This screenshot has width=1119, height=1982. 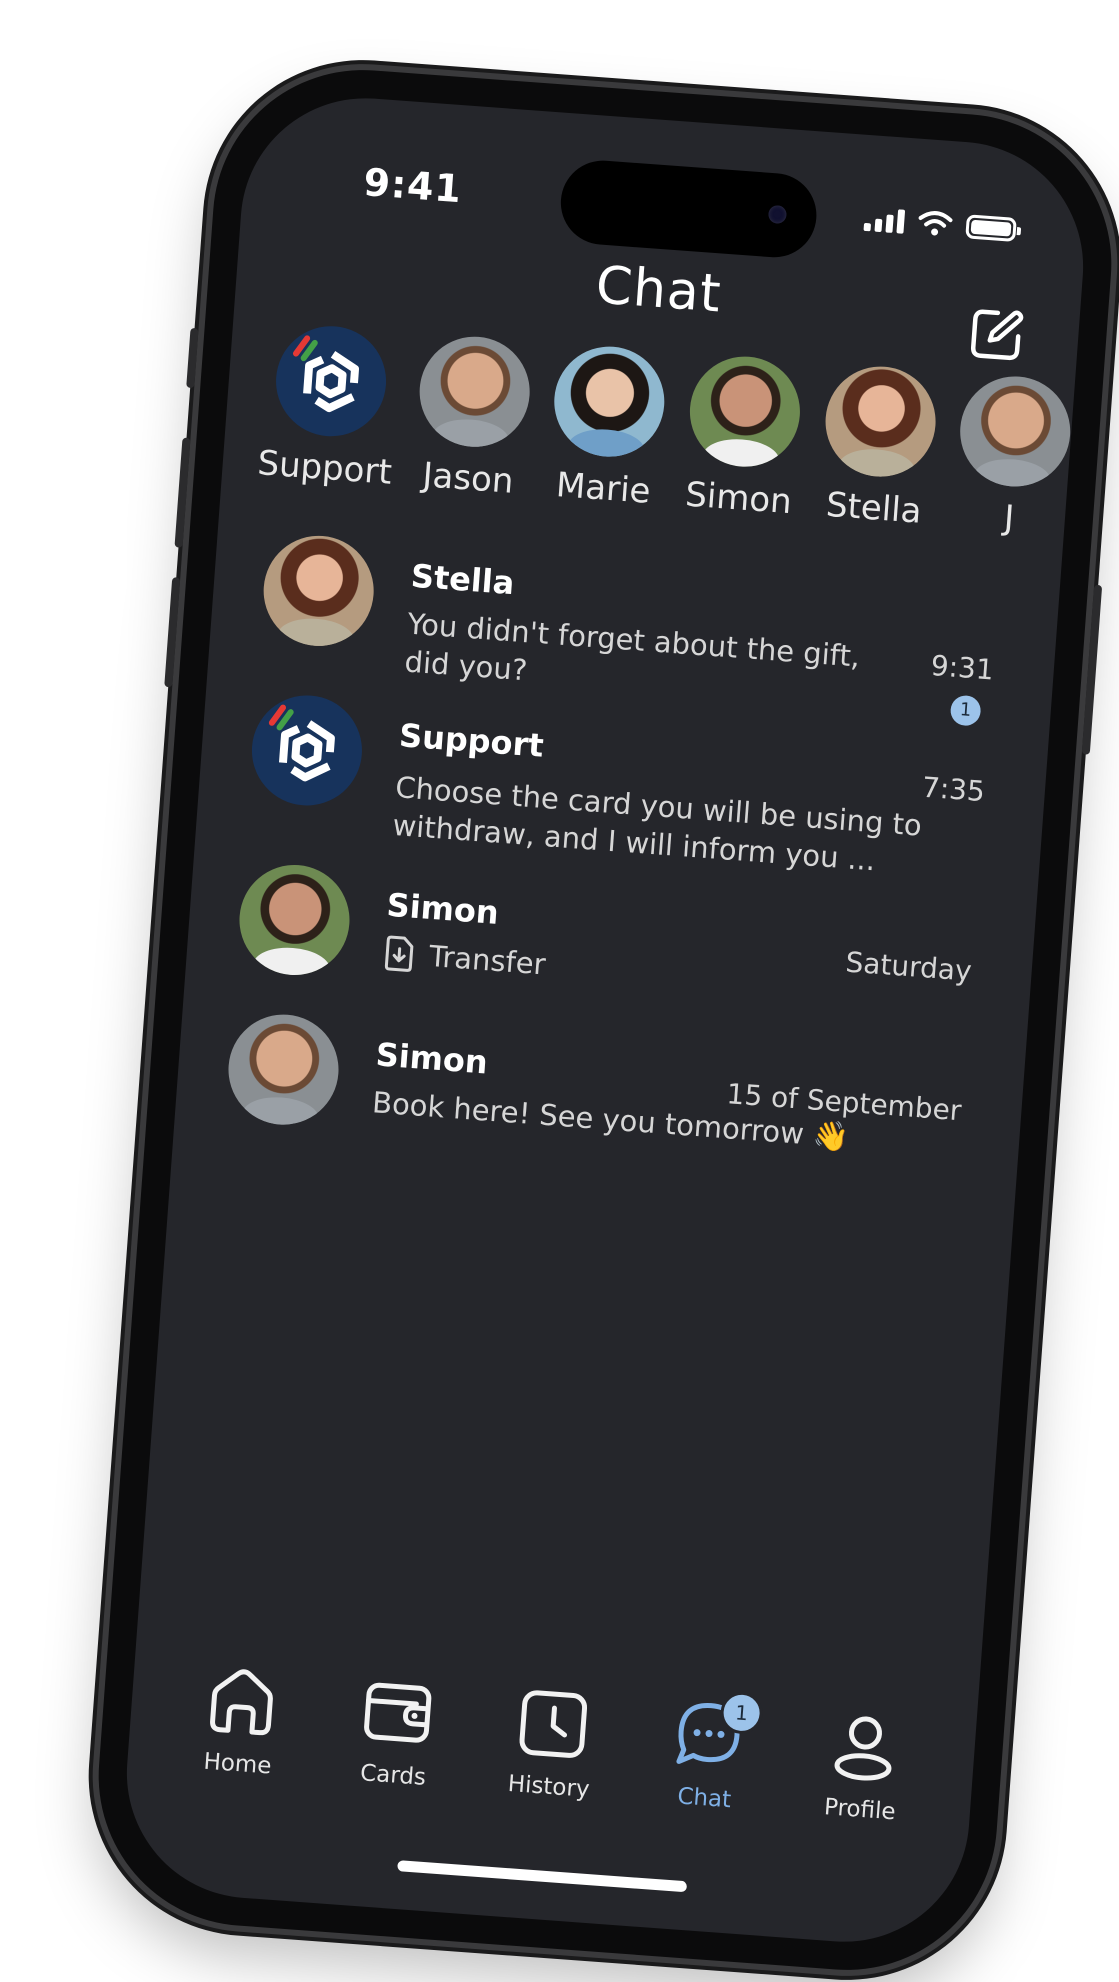 What do you see at coordinates (1009, 518) in the screenshot?
I see `story-name: J` at bounding box center [1009, 518].